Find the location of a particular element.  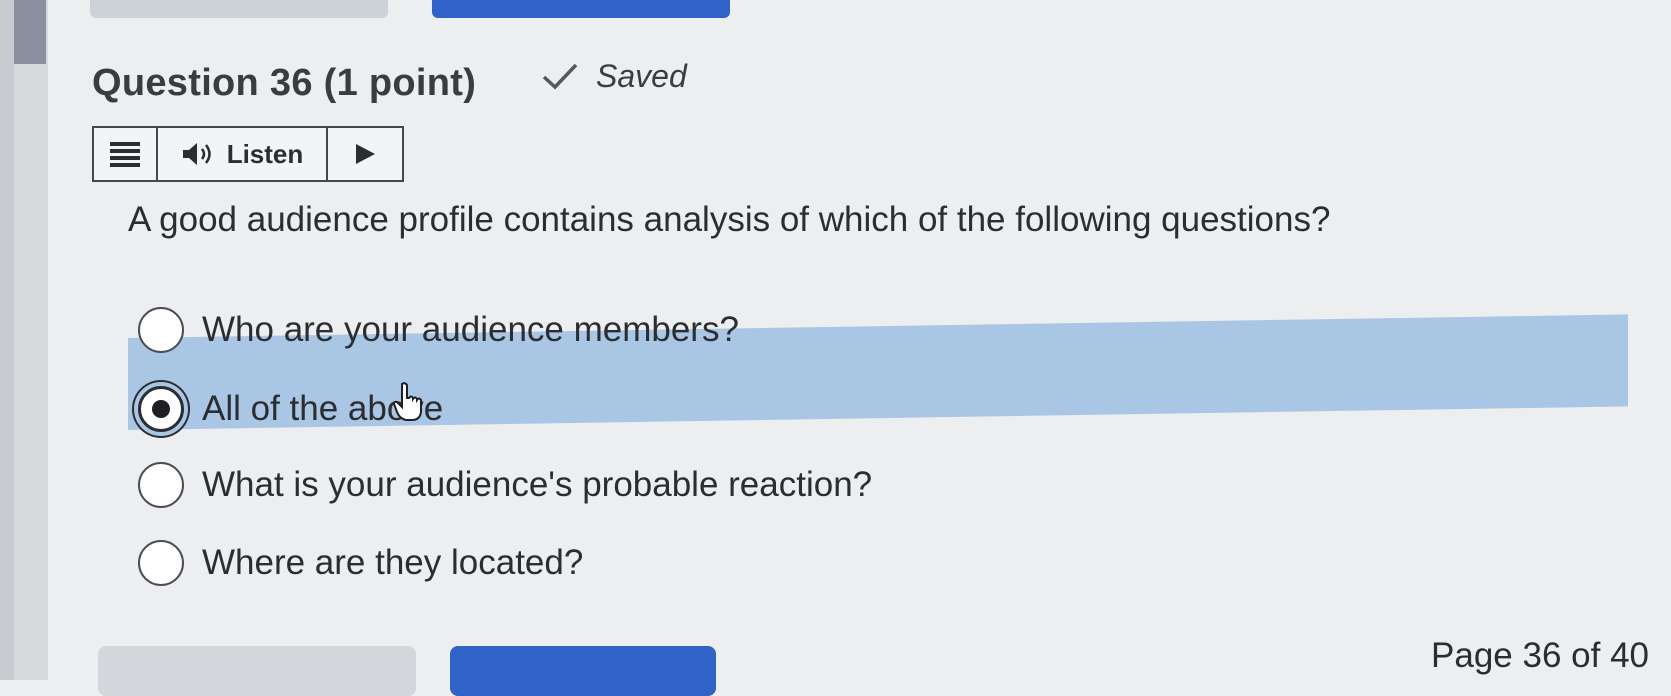

listen-play-button is located at coordinates (365, 154).